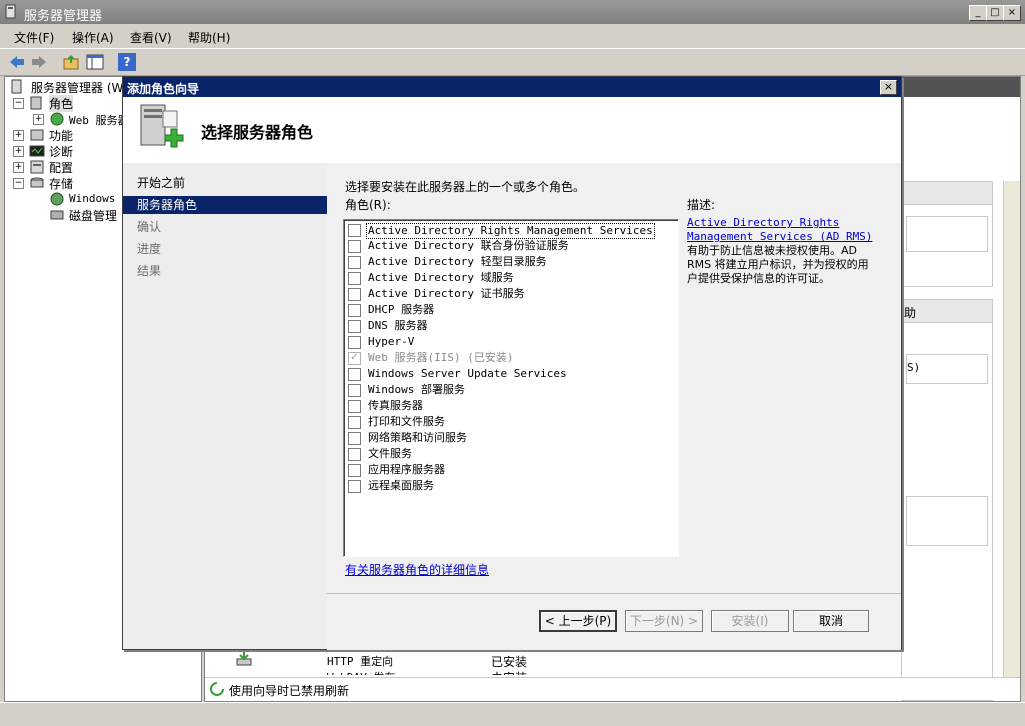 The image size is (1025, 726). What do you see at coordinates (225, 205) in the screenshot?
I see `step-server-roles: 服务器角色` at bounding box center [225, 205].